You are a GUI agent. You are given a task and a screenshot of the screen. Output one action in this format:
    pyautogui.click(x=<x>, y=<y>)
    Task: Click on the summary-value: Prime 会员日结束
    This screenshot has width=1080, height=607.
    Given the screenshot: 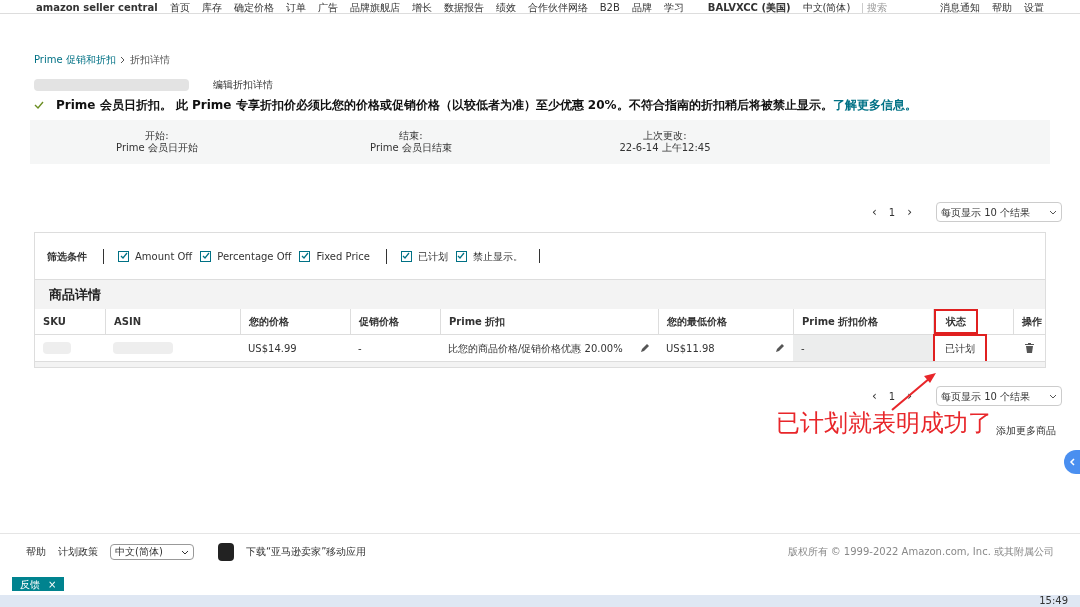 What is the action you would take?
    pyautogui.click(x=411, y=148)
    